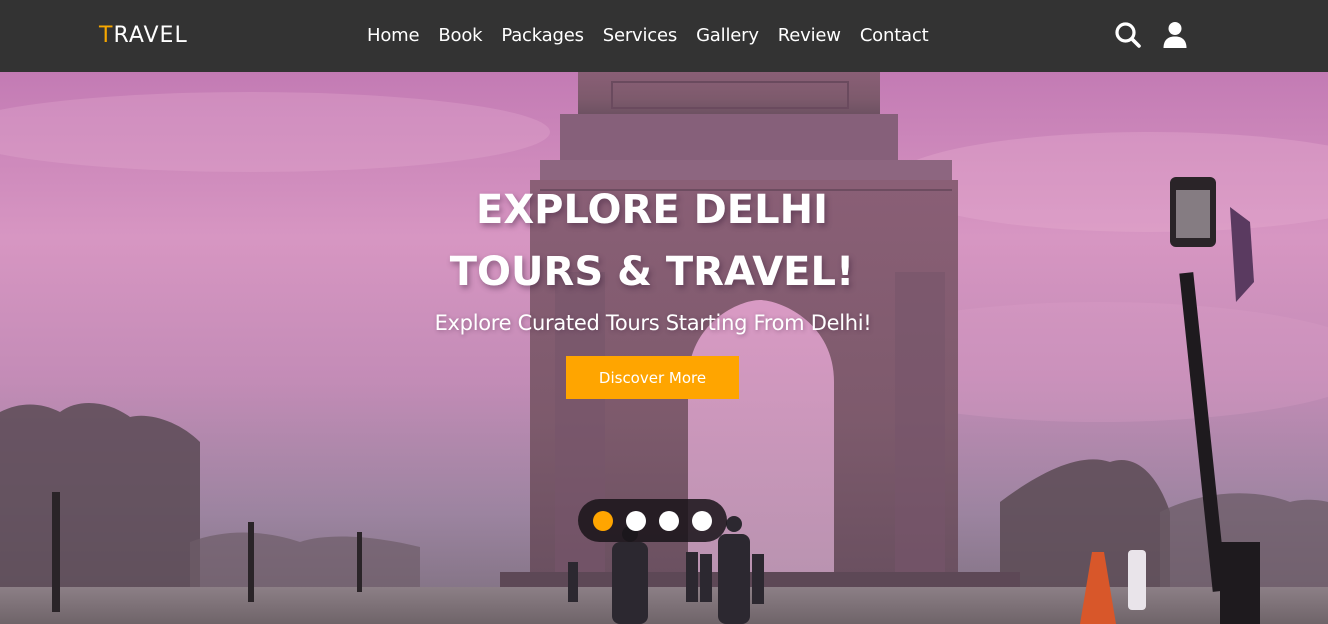 The height and width of the screenshot is (624, 1328). Describe the element at coordinates (1176, 35) in the screenshot. I see `user-icon` at that location.